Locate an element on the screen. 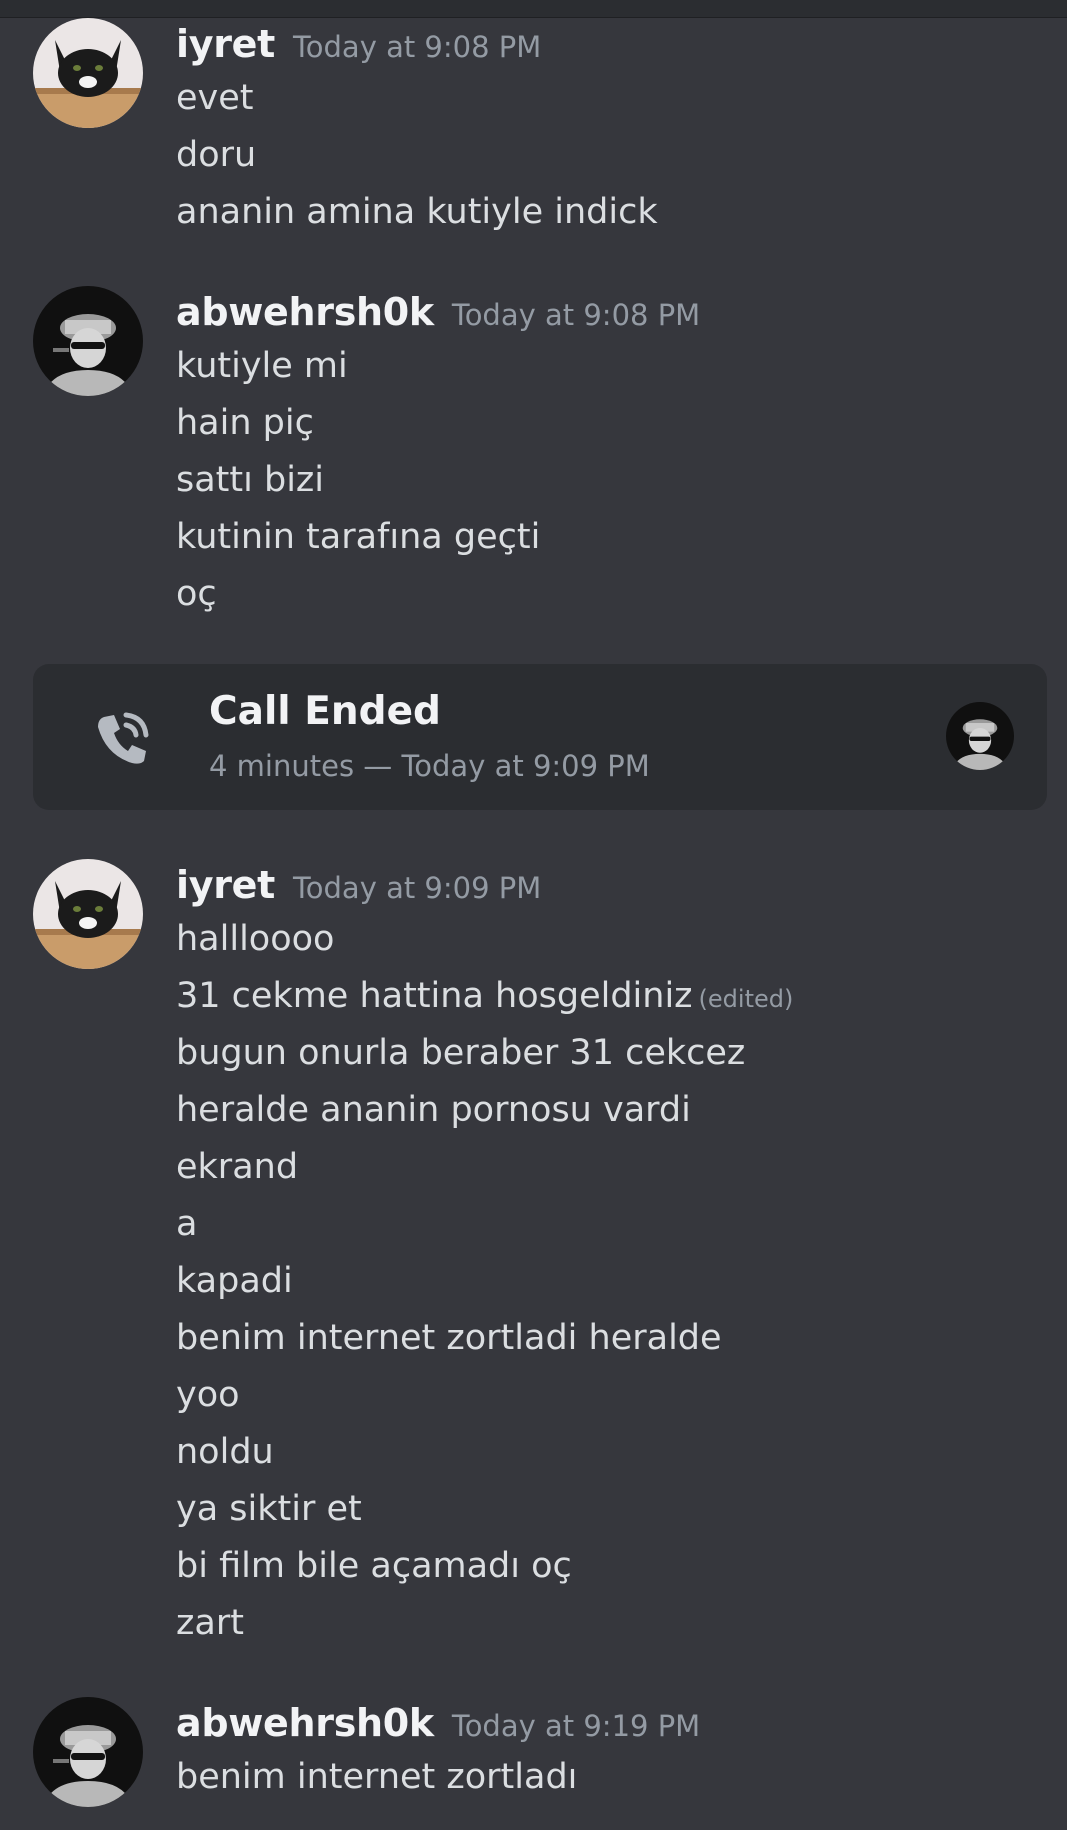  participant-officer-icon is located at coordinates (980, 736).